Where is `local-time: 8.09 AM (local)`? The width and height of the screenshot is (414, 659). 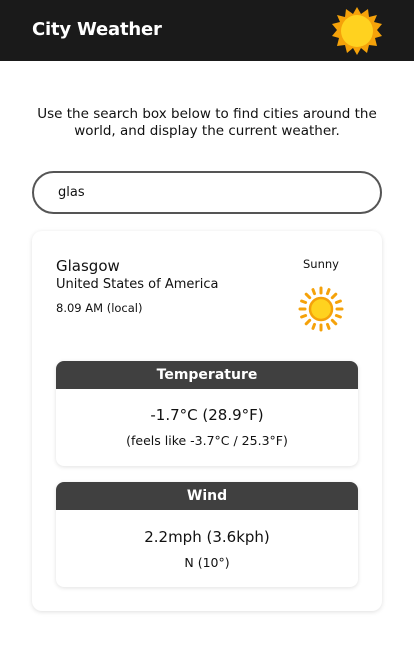
local-time: 8.09 AM (local) is located at coordinates (99, 308).